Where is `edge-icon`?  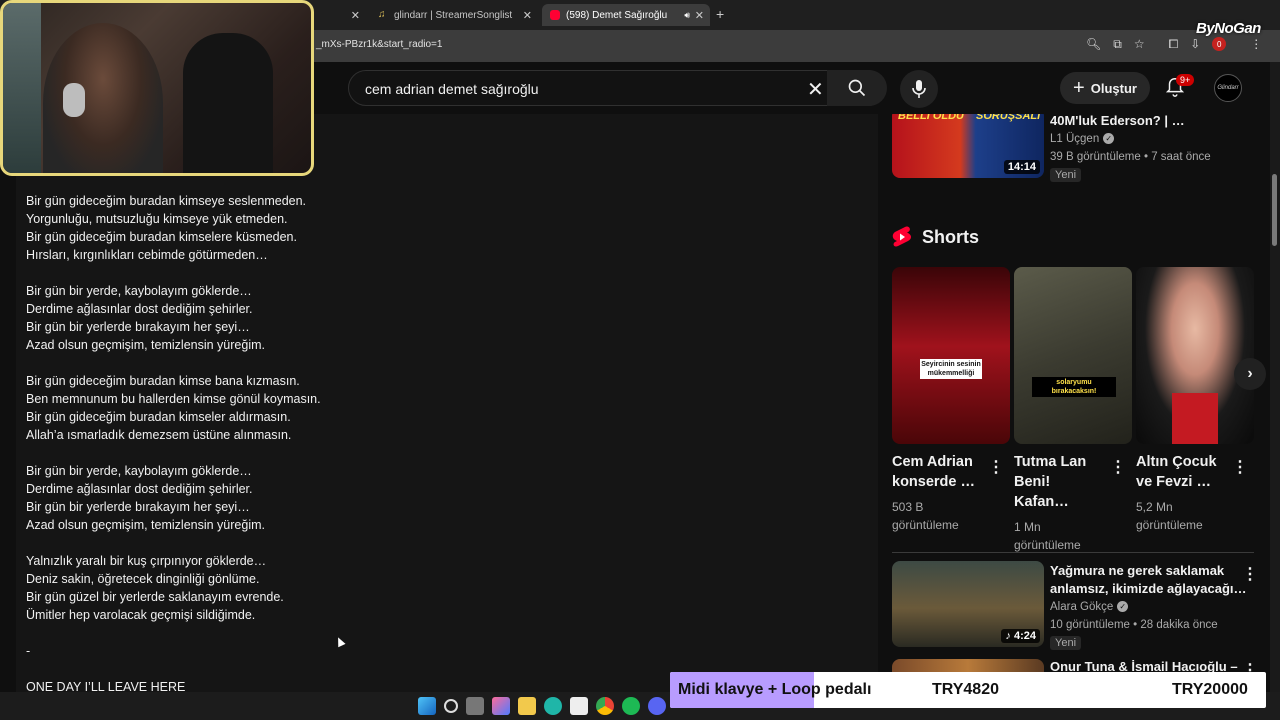
edge-icon is located at coordinates (553, 706).